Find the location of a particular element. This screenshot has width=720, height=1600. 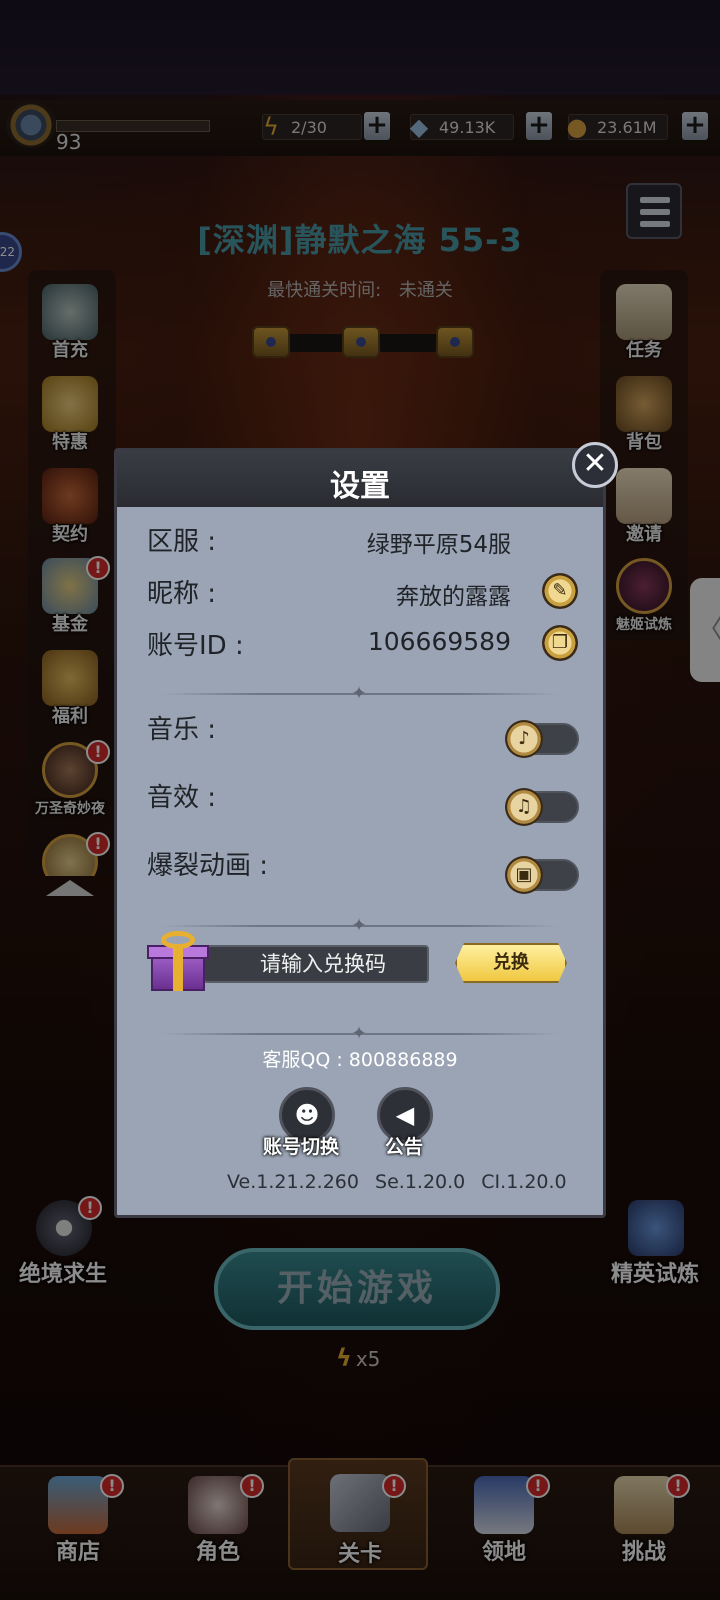

users-icon: ☻ is located at coordinates (307, 1115).